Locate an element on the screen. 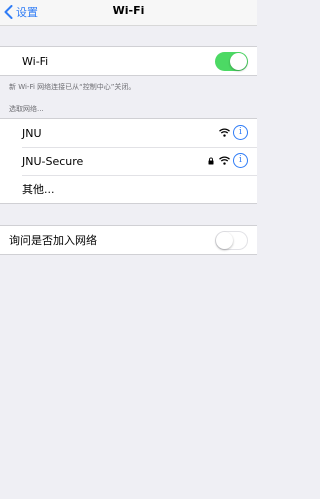 Image resolution: width=320 pixels, height=499 pixels. network-name: JNU is located at coordinates (32, 133).